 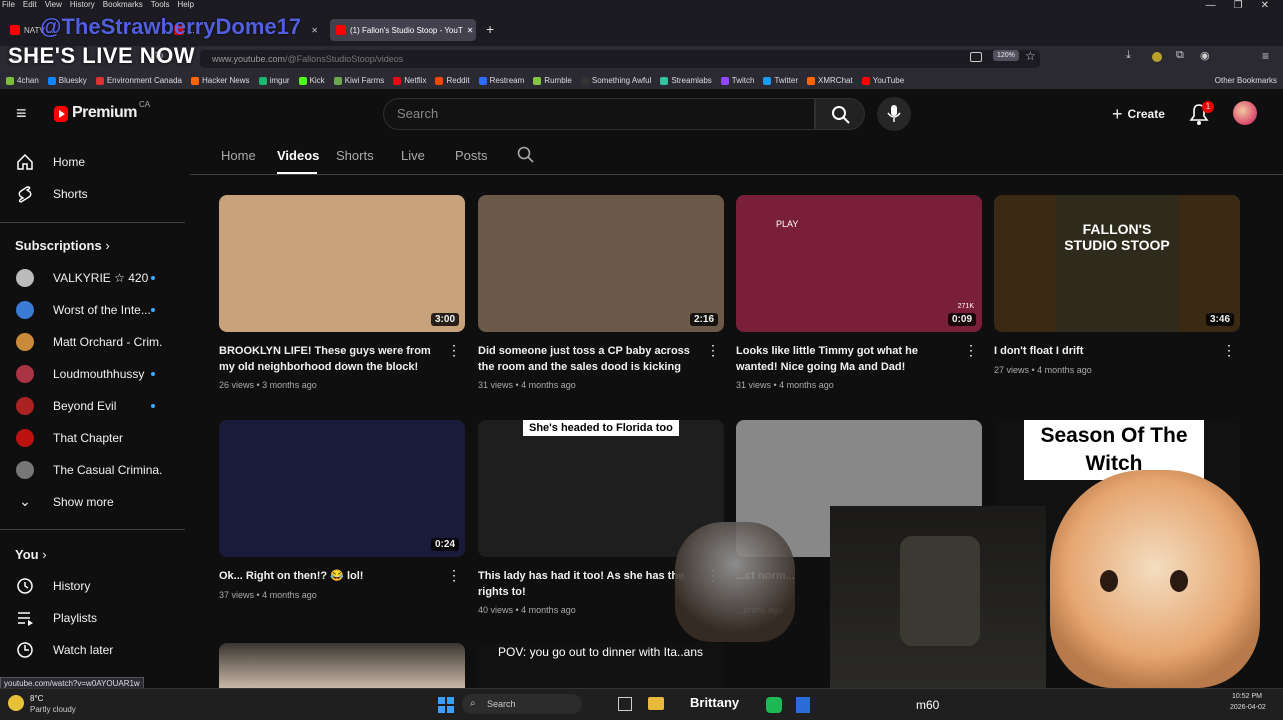 I want to click on show-more-button: ⌄ Show more, so click(x=92, y=502).